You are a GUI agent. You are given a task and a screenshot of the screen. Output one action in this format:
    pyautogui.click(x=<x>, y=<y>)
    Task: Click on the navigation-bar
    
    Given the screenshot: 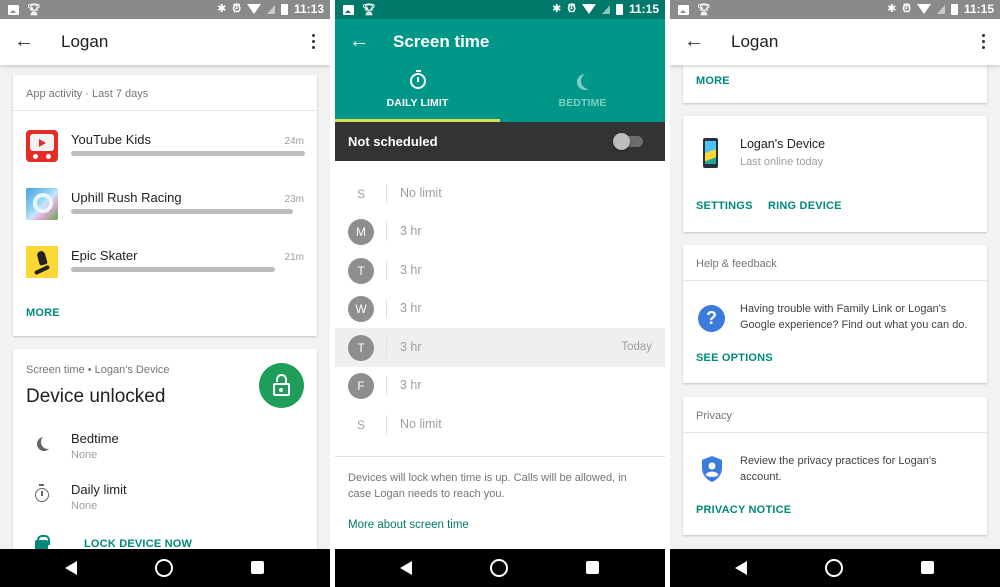 What is the action you would take?
    pyautogui.click(x=165, y=568)
    